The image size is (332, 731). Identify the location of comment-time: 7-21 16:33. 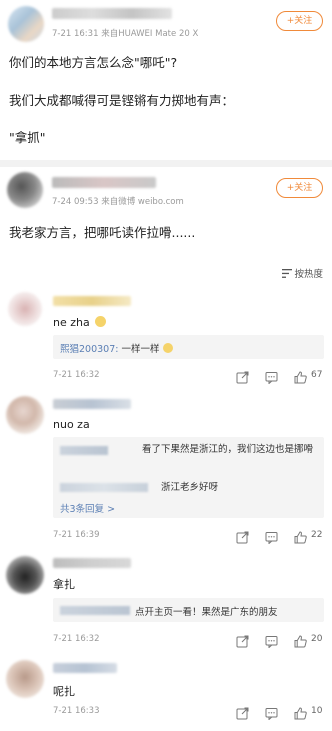
(76, 711).